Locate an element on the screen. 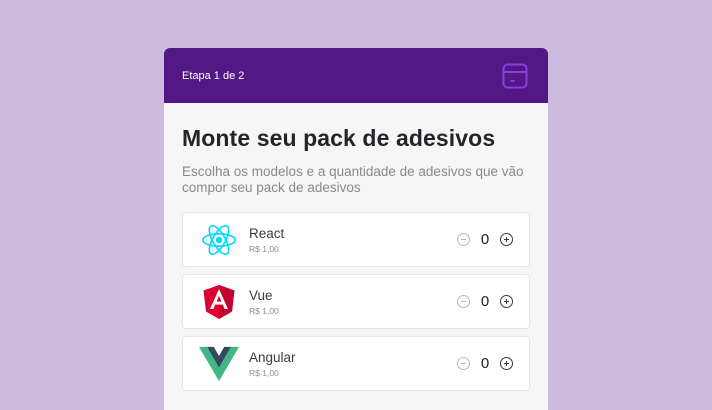  vue-logo-icon is located at coordinates (219, 364).